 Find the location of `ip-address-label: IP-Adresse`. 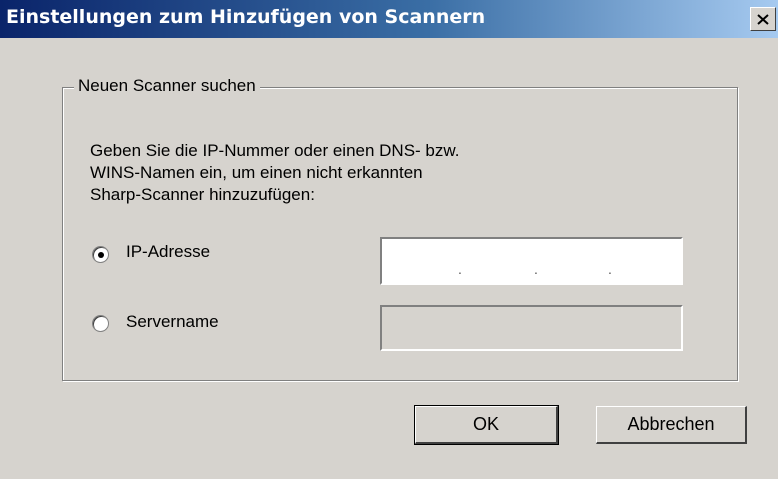

ip-address-label: IP-Adresse is located at coordinates (168, 252).